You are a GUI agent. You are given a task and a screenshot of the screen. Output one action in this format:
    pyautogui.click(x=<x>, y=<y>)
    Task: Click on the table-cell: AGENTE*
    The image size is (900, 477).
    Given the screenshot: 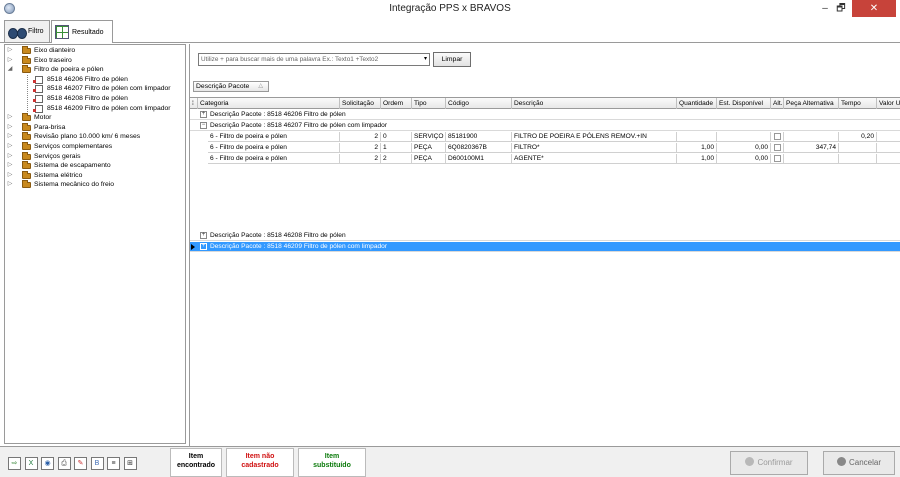 What is the action you would take?
    pyautogui.click(x=594, y=159)
    